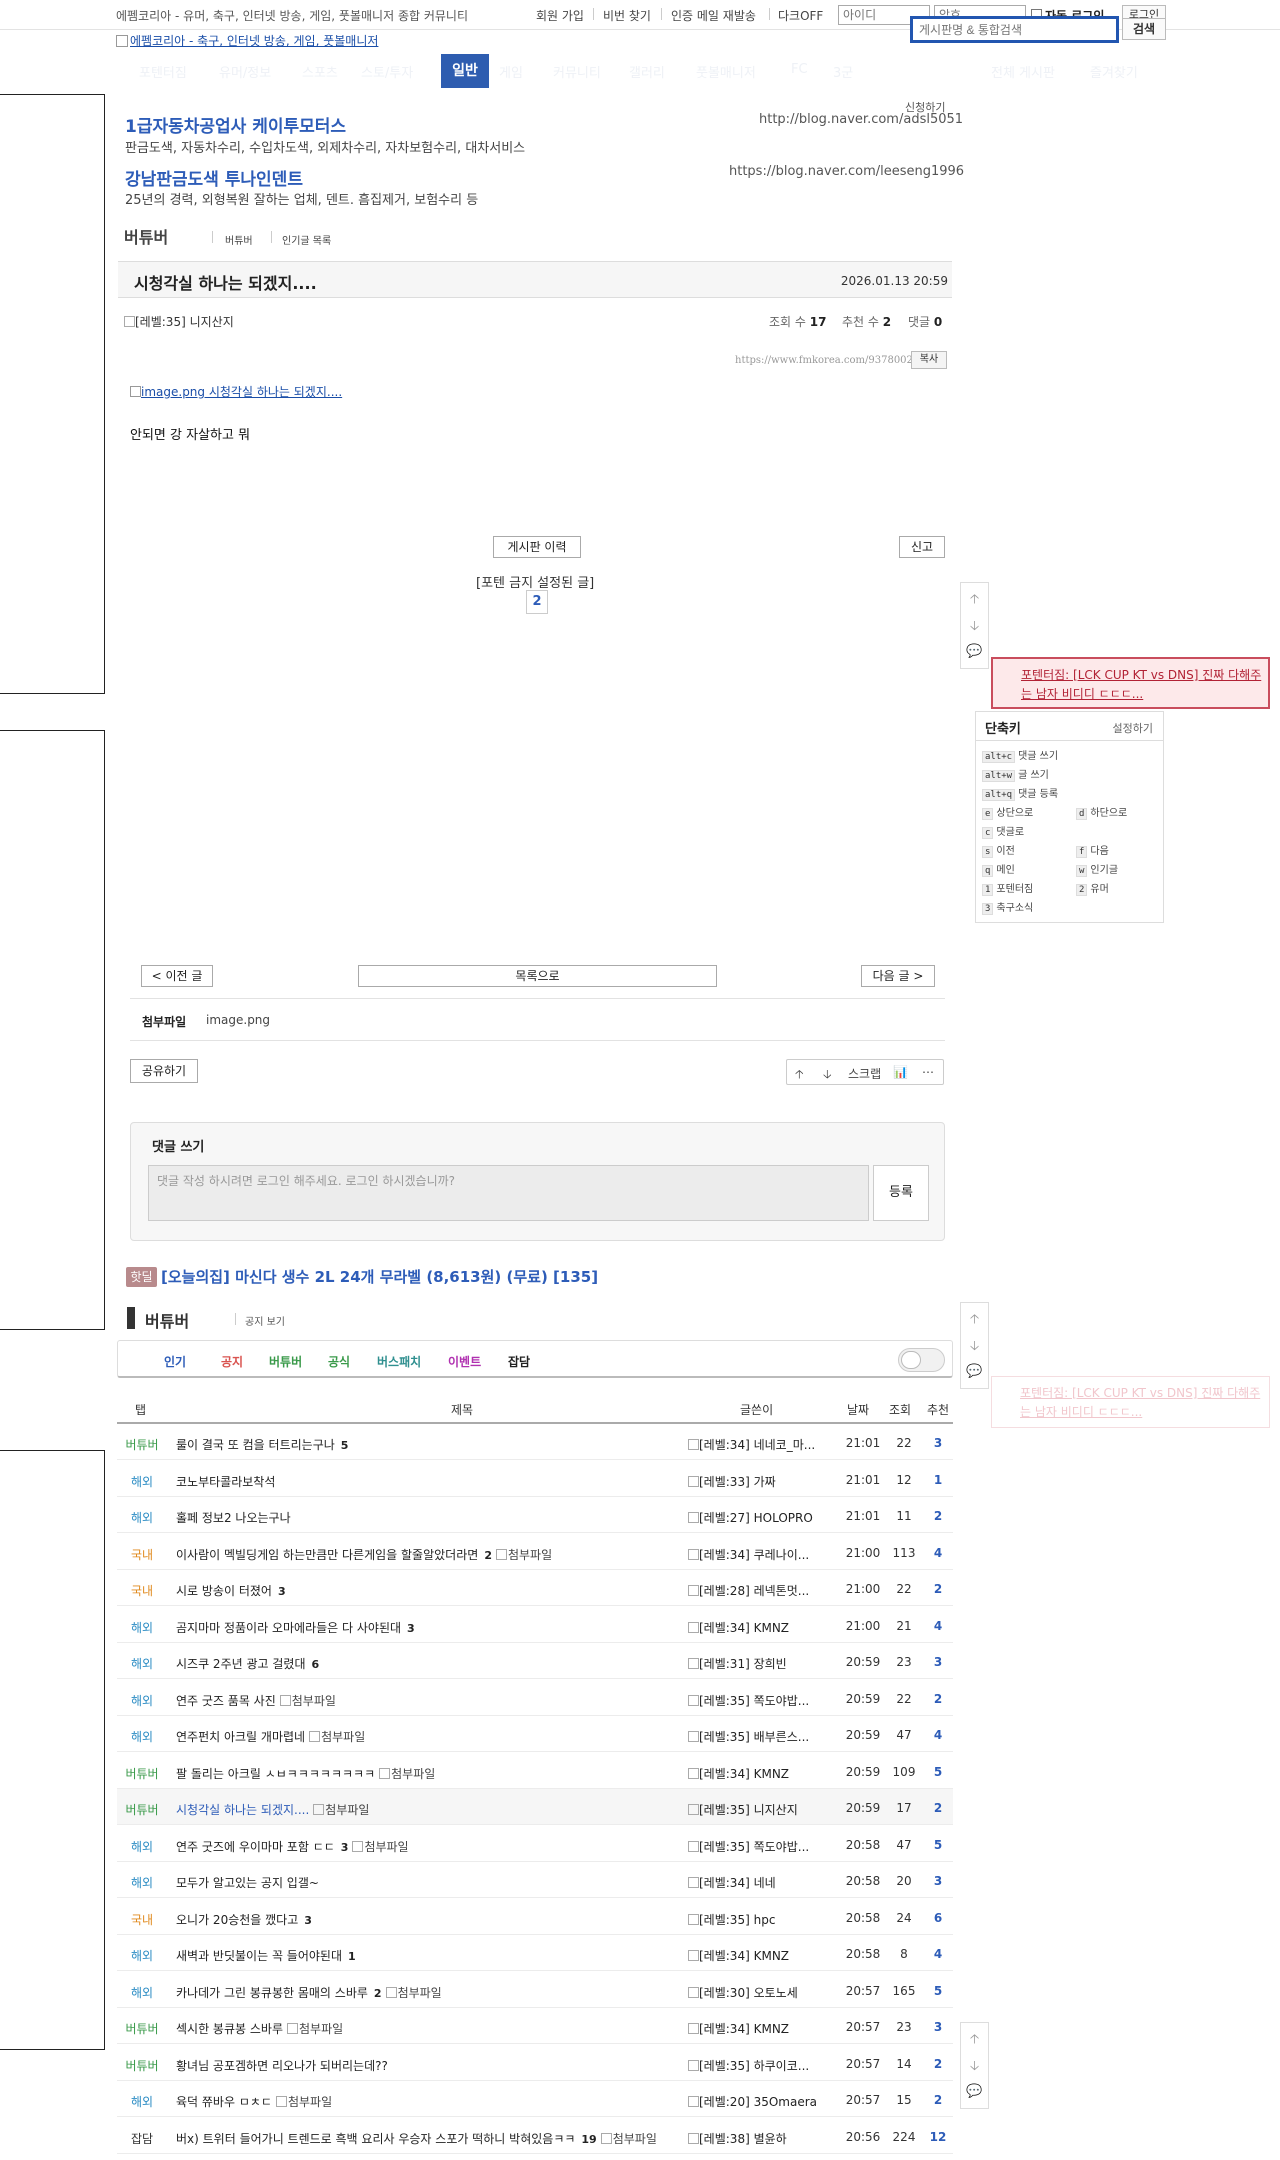  Describe the element at coordinates (1014, 29) in the screenshot. I see `search-input` at that location.